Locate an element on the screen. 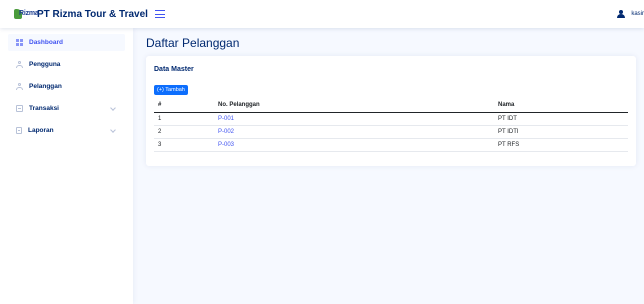 The height and width of the screenshot is (304, 644). sidebar-item-pelanggan: Pelanggan is located at coordinates (66, 86).